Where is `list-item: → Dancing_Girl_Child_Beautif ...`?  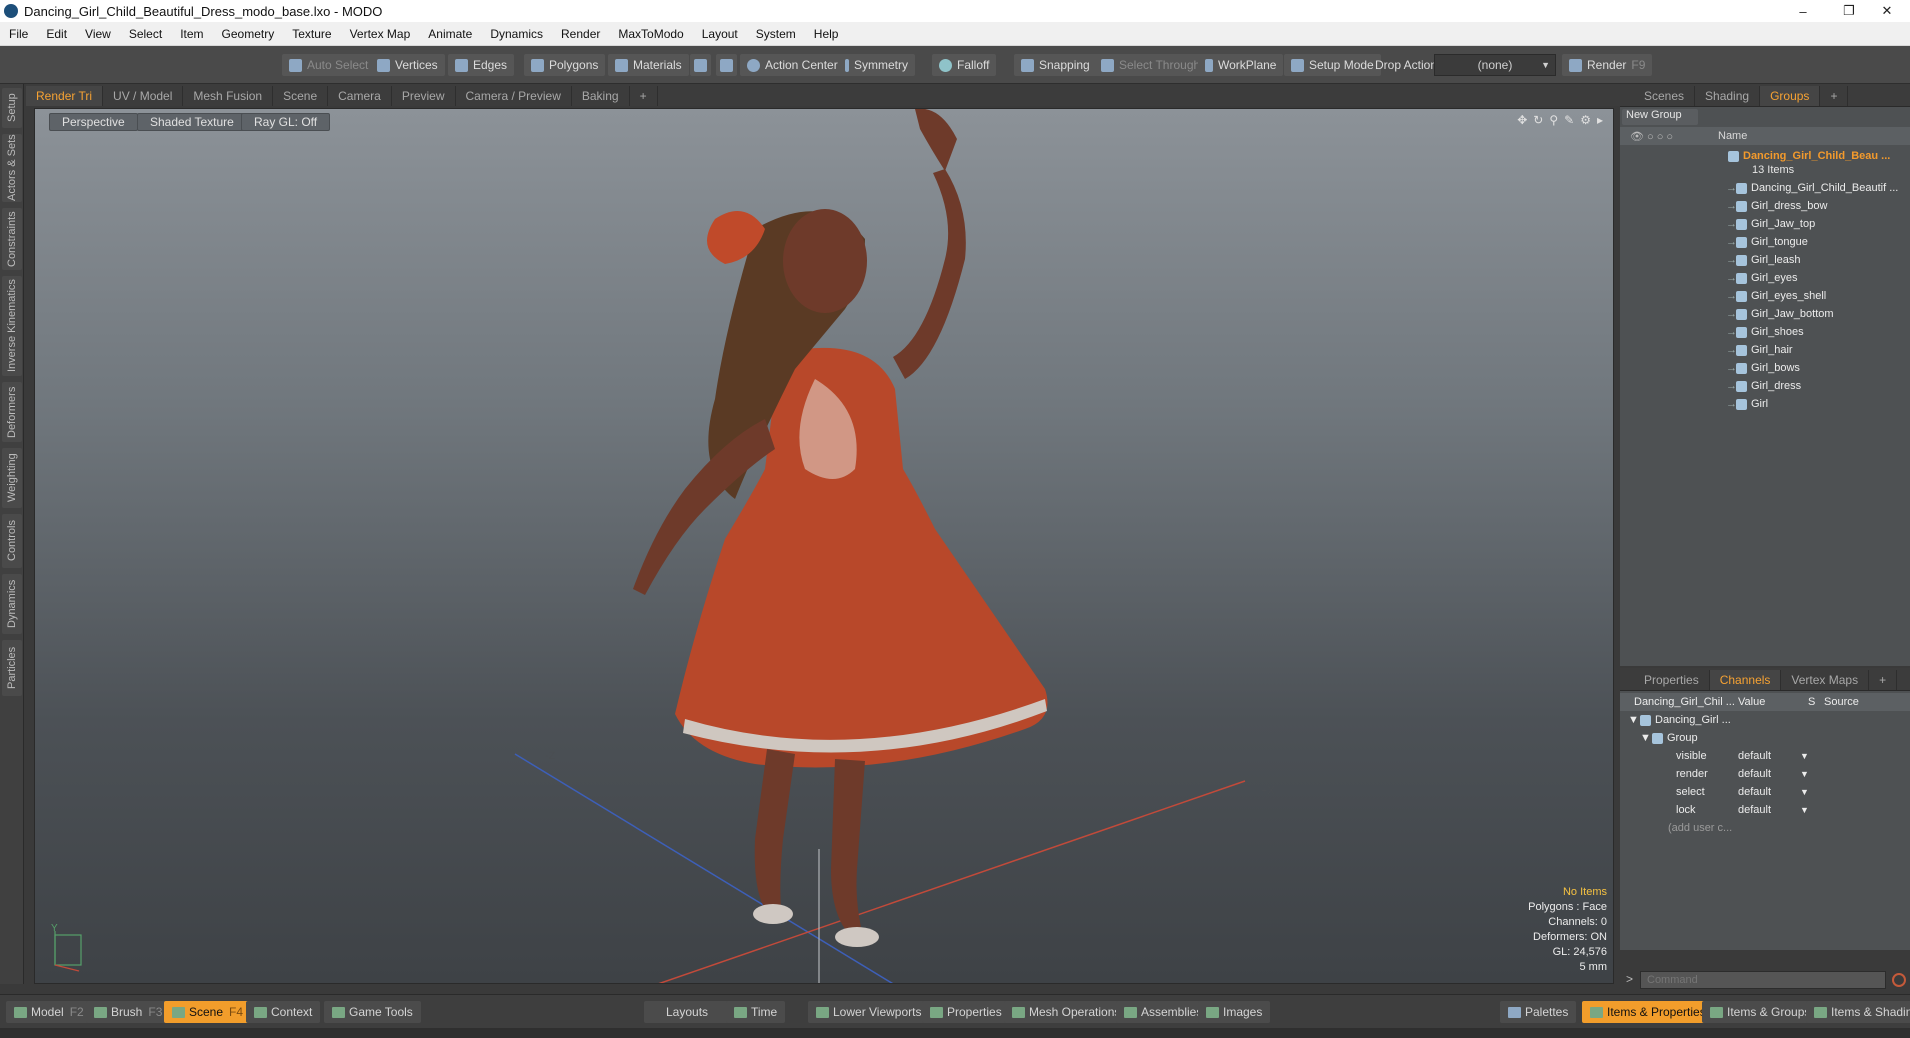
list-item: → Dancing_Girl_Child_Beautif ... is located at coordinates (1765, 188).